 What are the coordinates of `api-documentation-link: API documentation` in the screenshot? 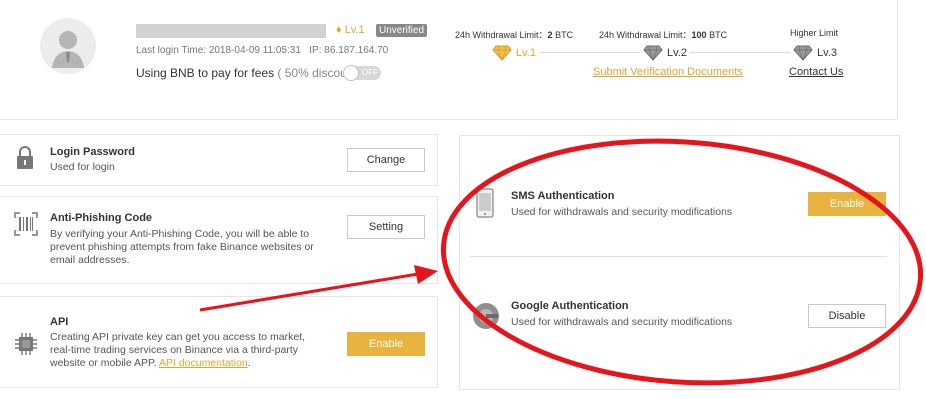 It's located at (203, 363).